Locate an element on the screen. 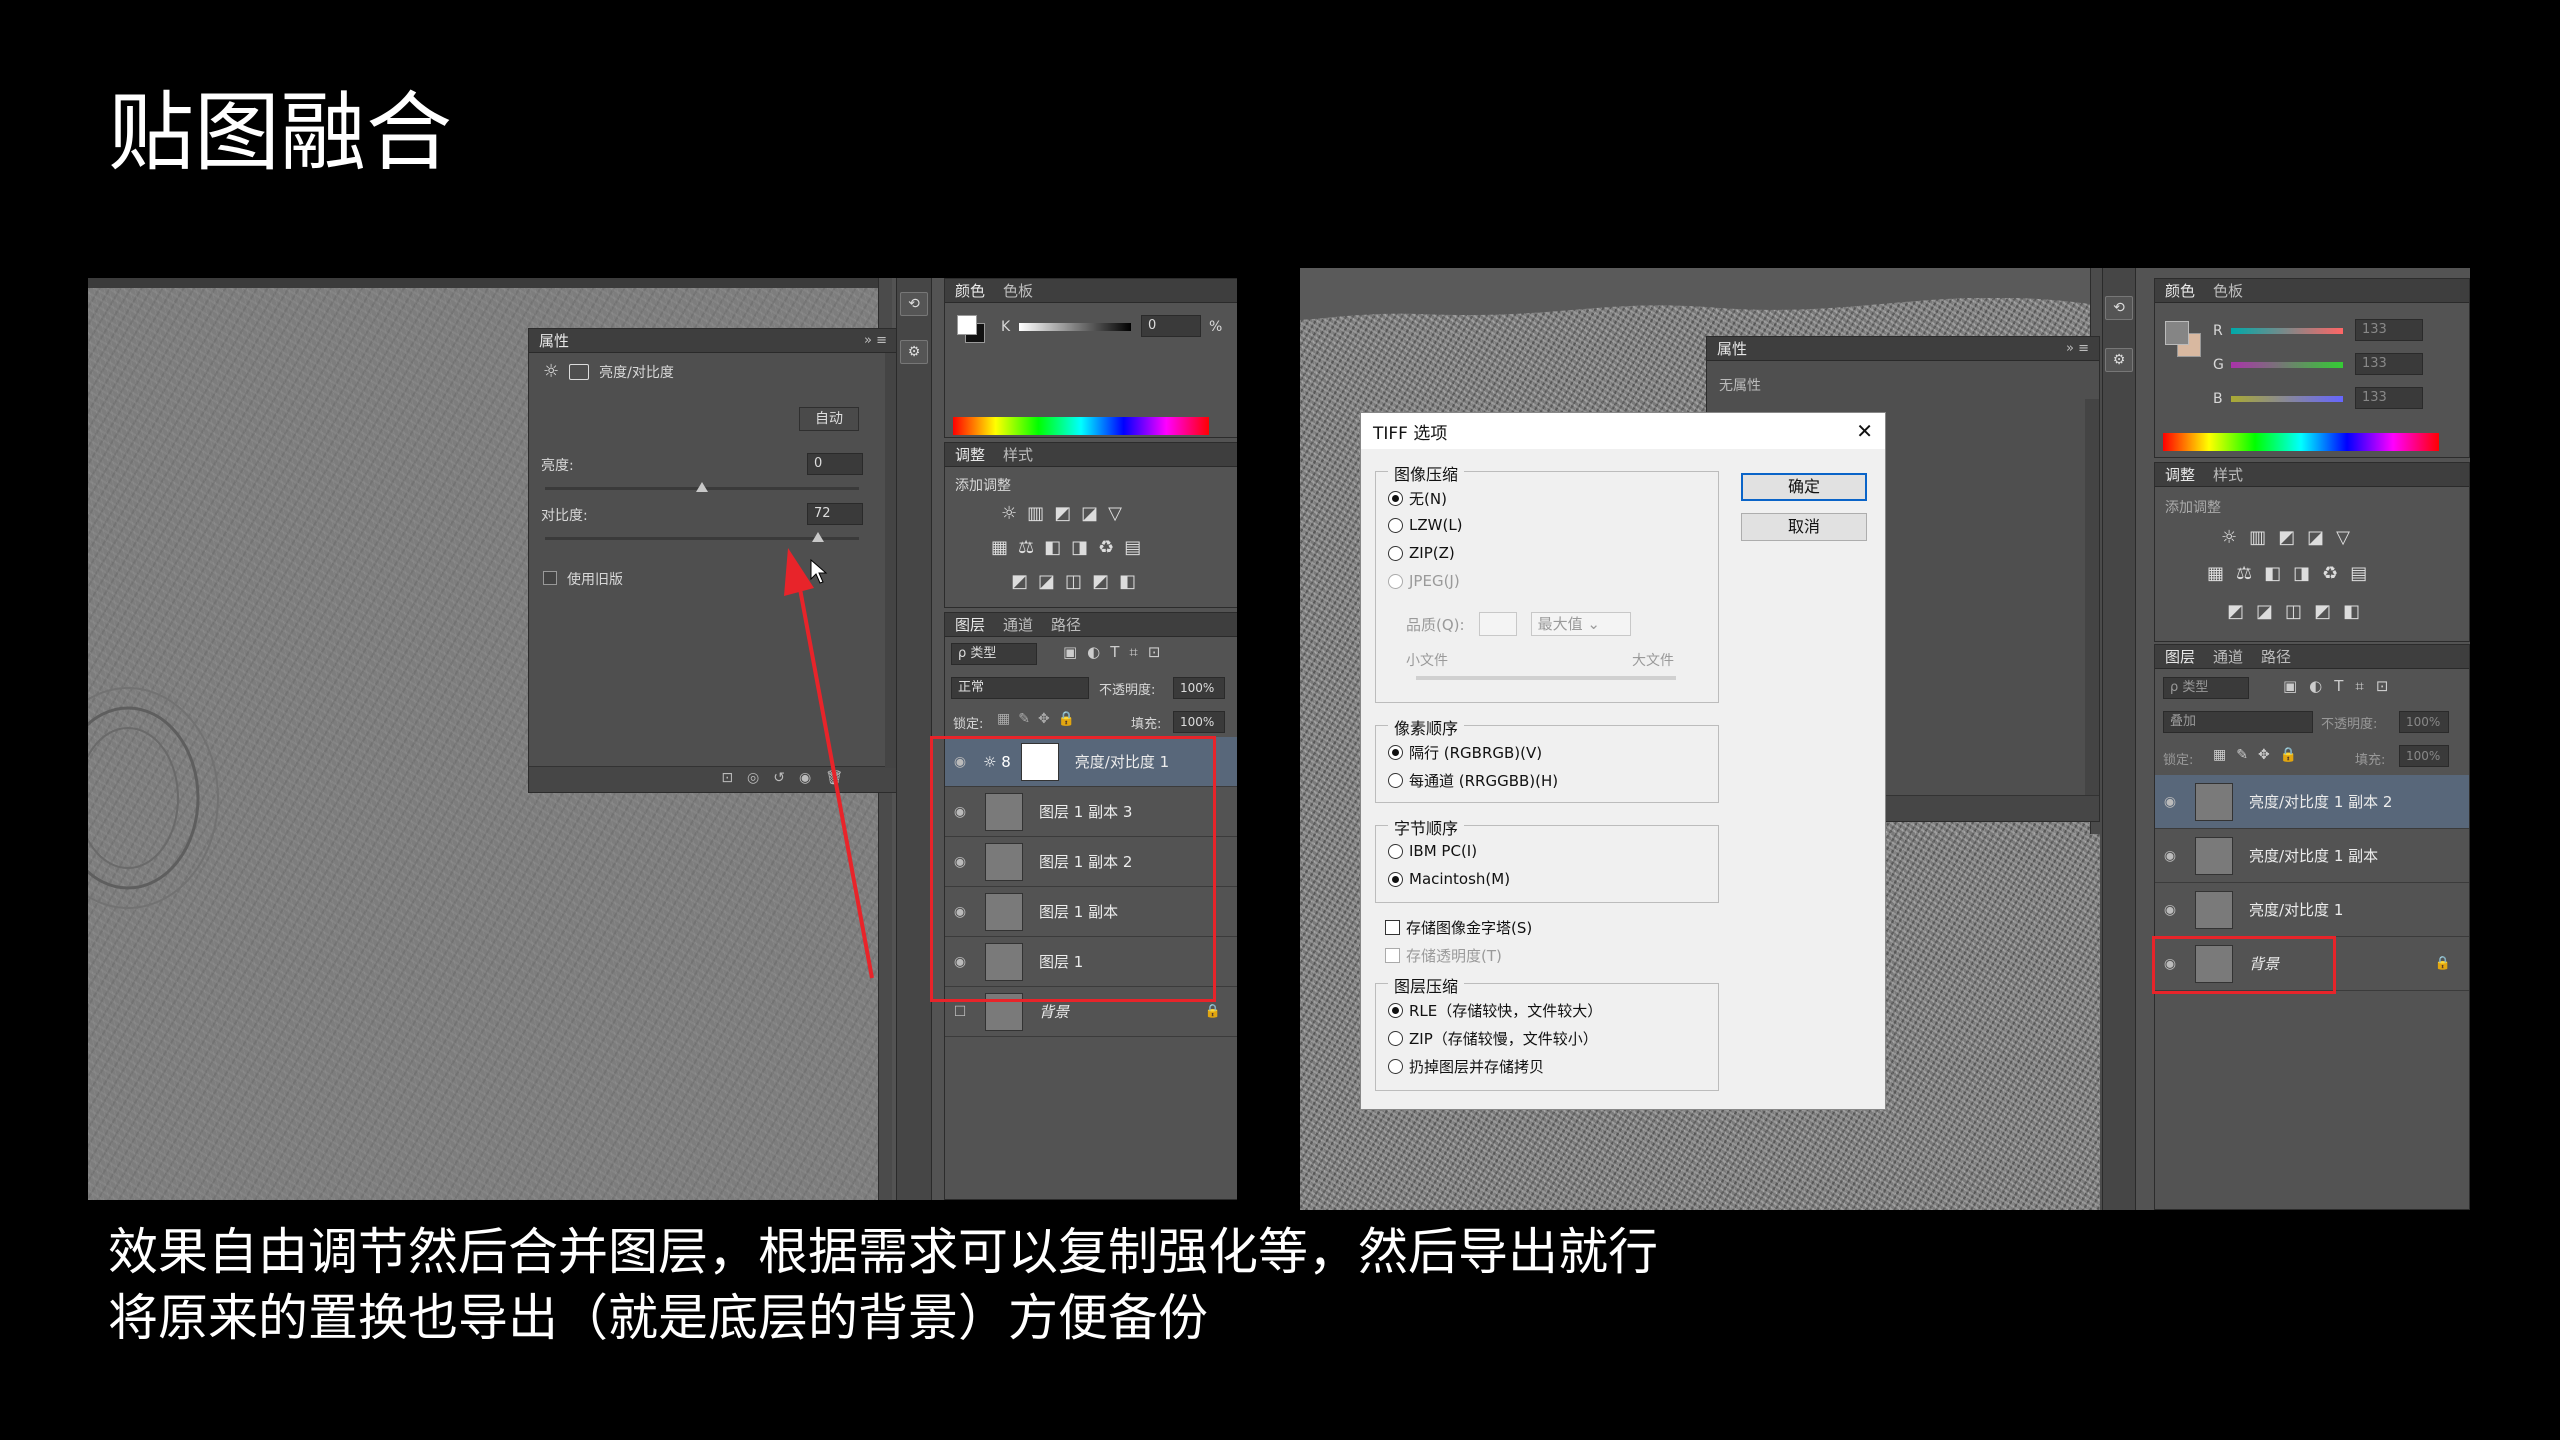  blend-mode-select: 正常 is located at coordinates (1020, 688).